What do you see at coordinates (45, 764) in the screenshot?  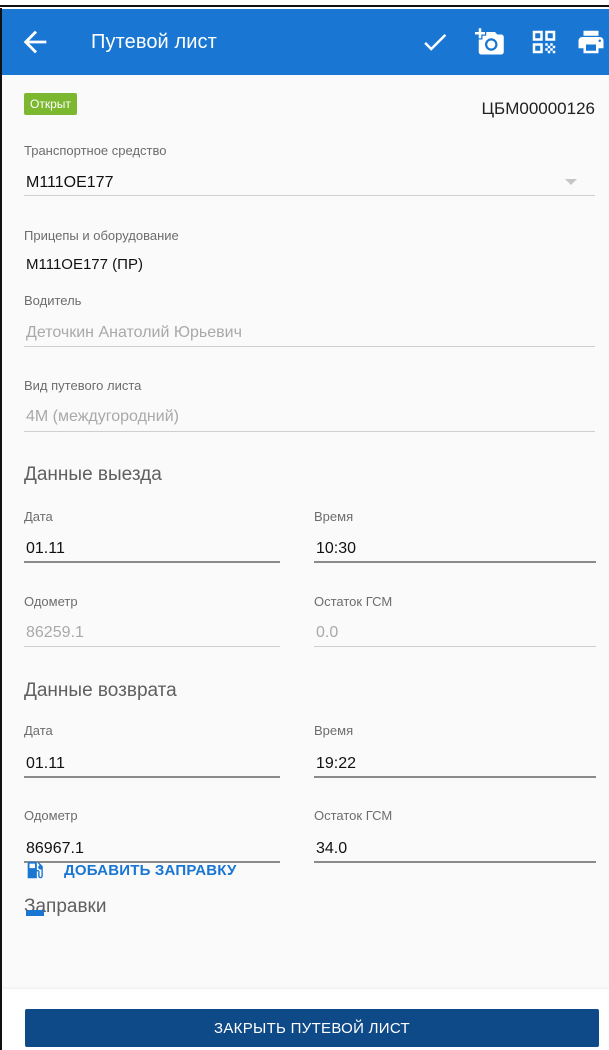 I see `return-date-input: 01.11` at bounding box center [45, 764].